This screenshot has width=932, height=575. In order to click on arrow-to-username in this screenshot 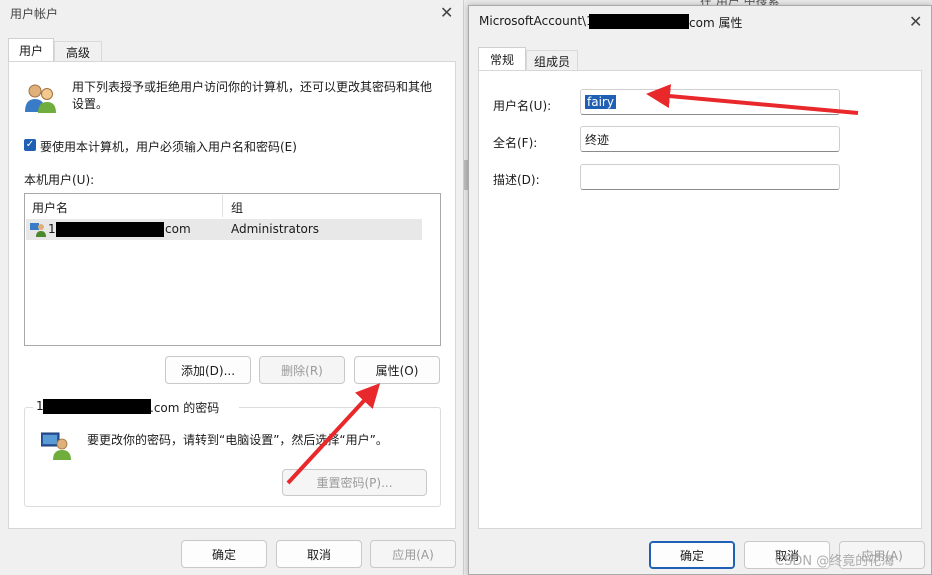, I will do `click(752, 99)`.